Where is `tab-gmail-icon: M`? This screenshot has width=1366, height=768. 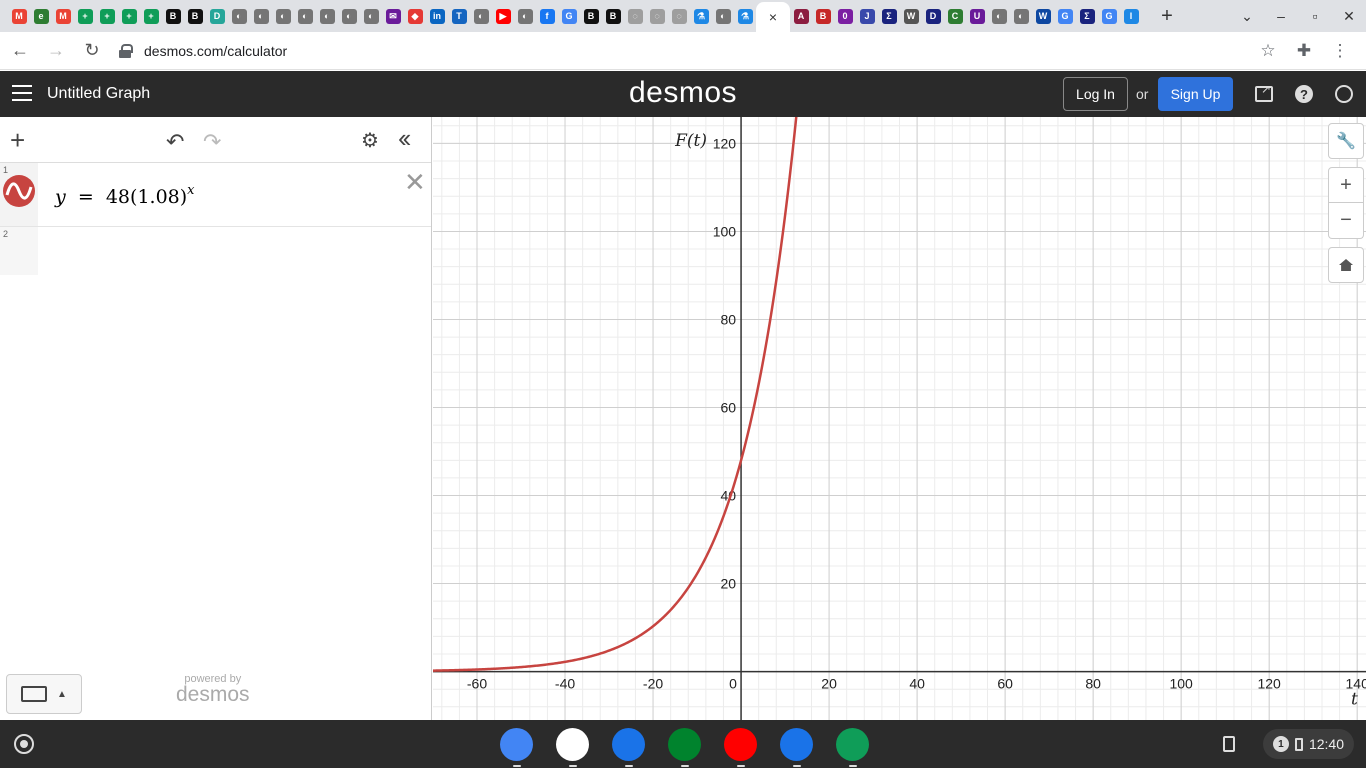 tab-gmail-icon: M is located at coordinates (63, 16).